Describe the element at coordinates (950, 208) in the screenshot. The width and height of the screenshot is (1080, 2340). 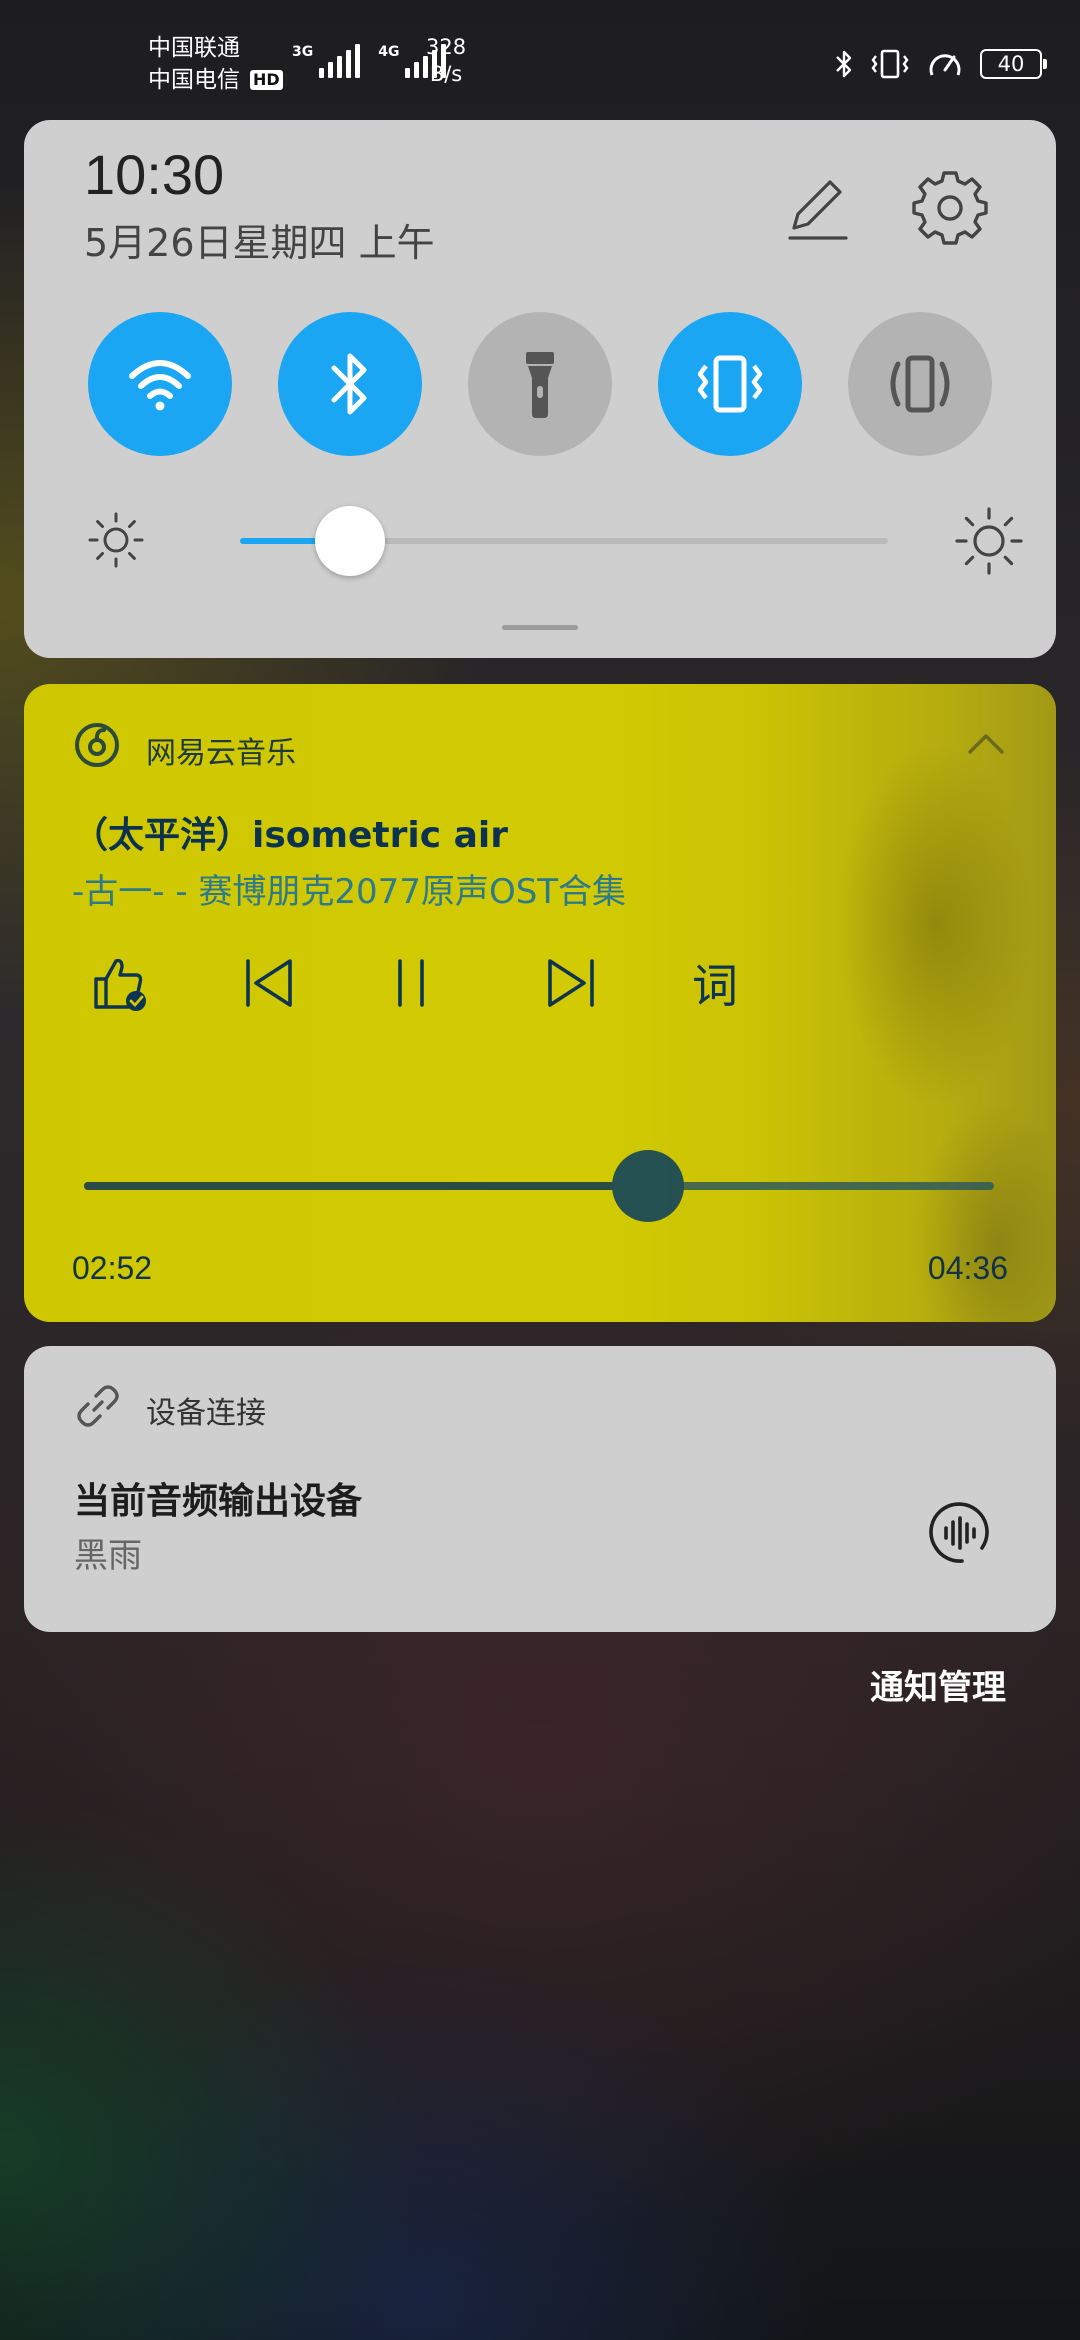
I see `settings-gear-icon` at that location.